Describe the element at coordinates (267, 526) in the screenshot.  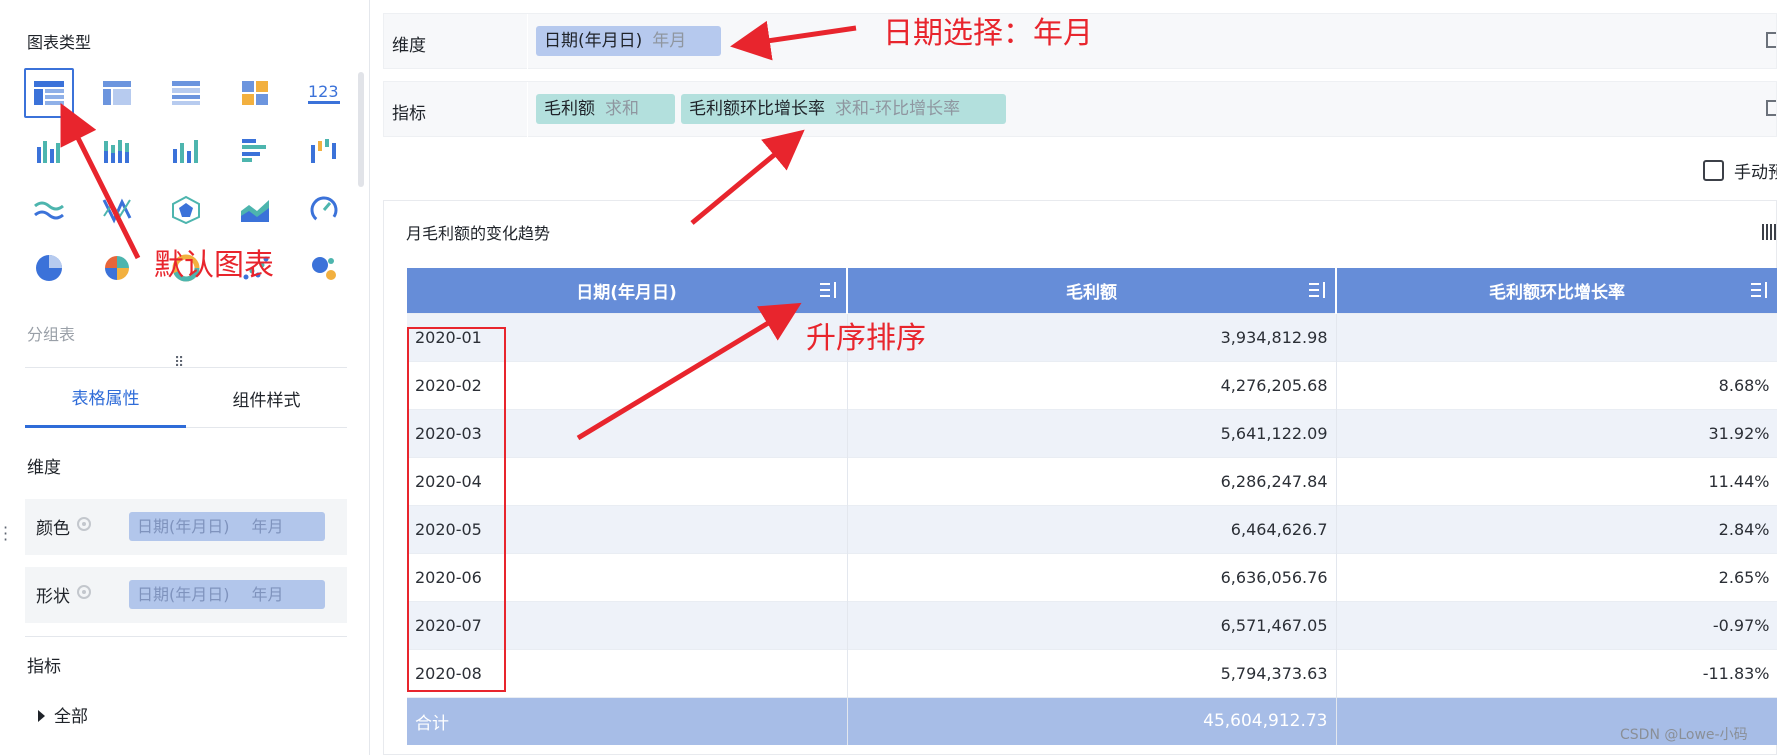
I see `color-field-granularity: 年月` at that location.